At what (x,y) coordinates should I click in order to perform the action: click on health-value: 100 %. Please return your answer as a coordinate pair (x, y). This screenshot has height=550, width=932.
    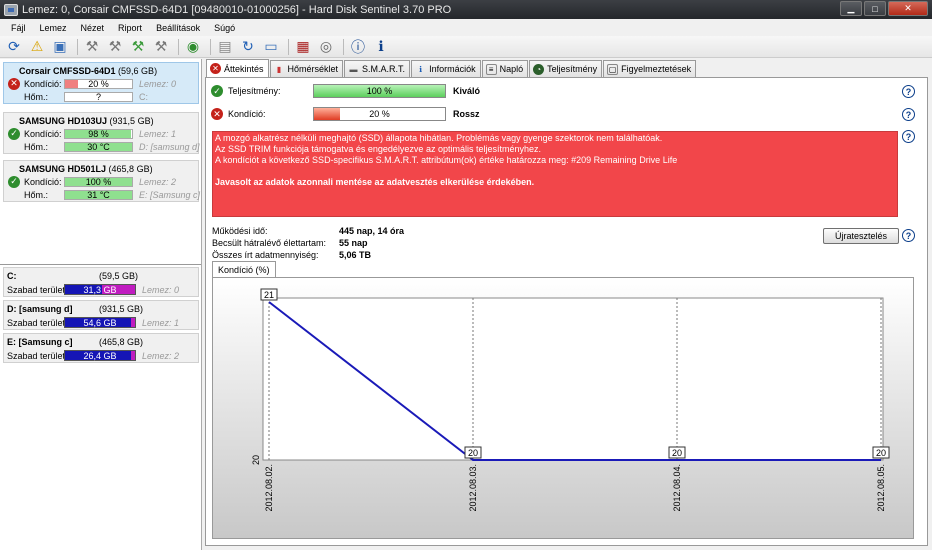
    Looking at the image, I should click on (98, 181).